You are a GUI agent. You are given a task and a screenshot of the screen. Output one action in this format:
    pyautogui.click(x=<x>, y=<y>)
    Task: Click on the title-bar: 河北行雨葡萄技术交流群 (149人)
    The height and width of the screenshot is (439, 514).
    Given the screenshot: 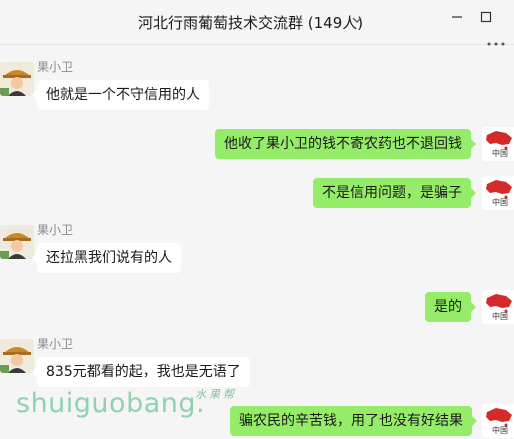 What is the action you would take?
    pyautogui.click(x=257, y=22)
    